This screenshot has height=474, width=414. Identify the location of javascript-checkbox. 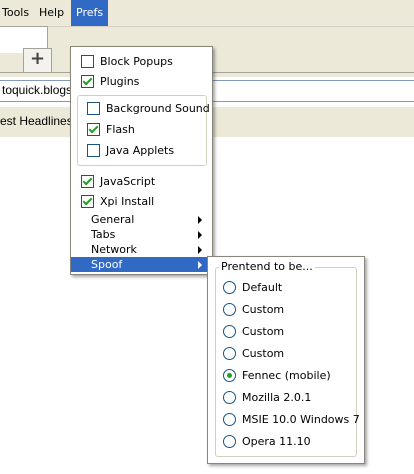
(87, 181).